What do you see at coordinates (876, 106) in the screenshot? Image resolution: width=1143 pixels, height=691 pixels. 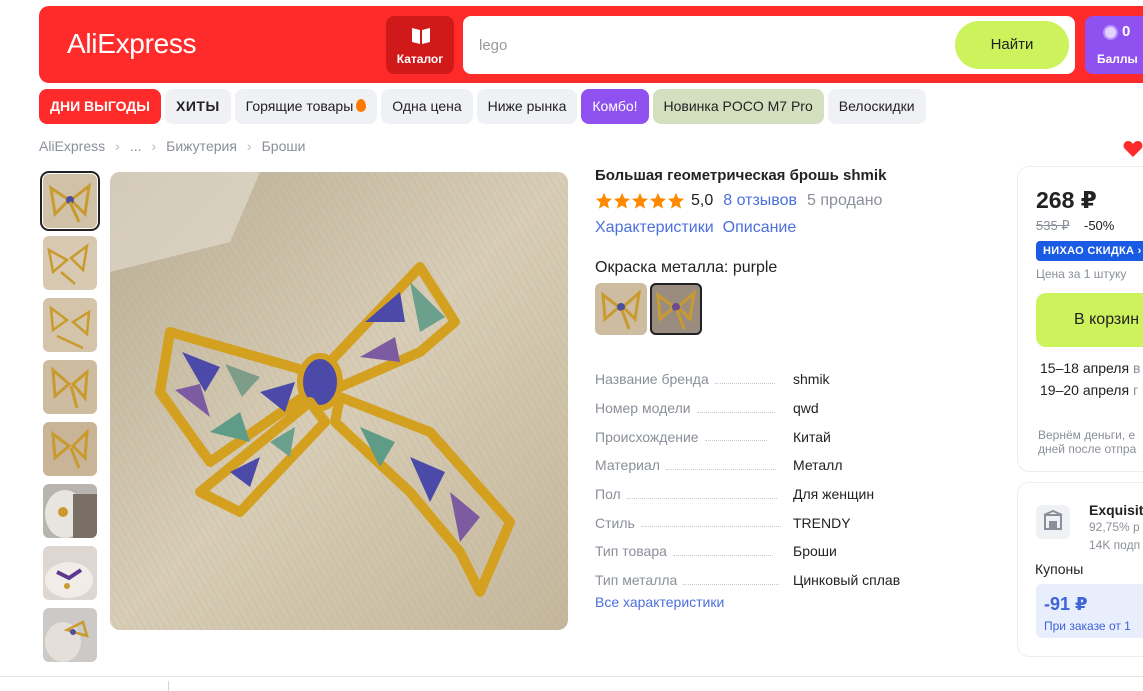 I see `promo-chip-bike-sale: Велоскидки` at bounding box center [876, 106].